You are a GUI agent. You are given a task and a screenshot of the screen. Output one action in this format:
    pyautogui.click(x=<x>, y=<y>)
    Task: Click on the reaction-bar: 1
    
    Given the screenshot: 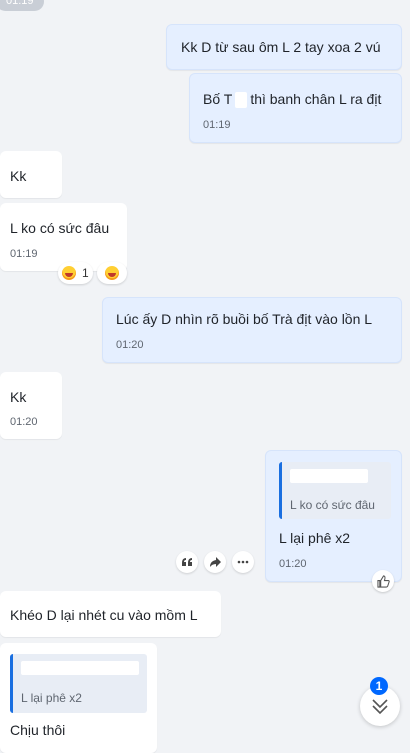 What is the action you would take?
    pyautogui.click(x=92, y=273)
    